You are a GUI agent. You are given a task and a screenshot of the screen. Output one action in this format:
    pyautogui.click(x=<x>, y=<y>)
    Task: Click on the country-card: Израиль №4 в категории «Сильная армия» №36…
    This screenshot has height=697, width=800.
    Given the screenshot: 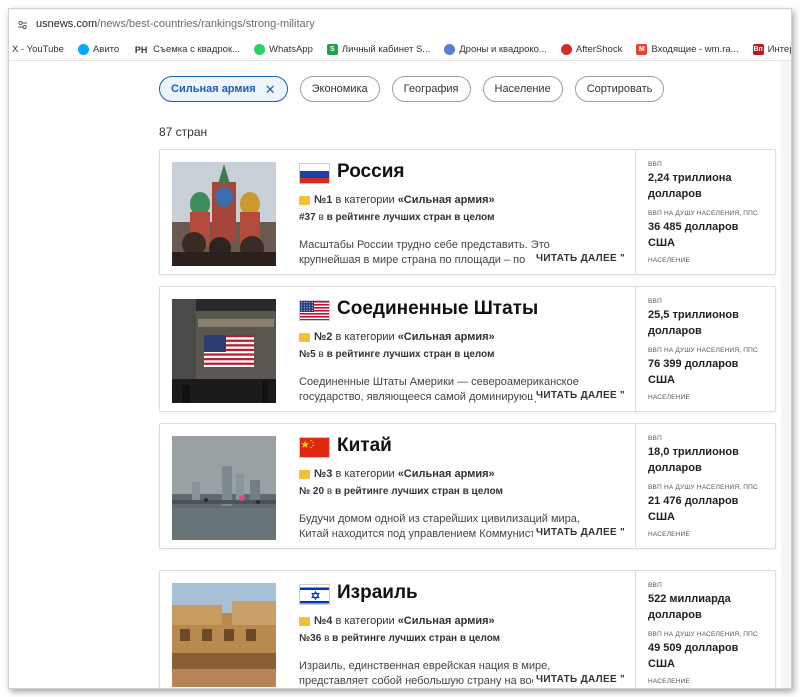 What is the action you would take?
    pyautogui.click(x=467, y=629)
    